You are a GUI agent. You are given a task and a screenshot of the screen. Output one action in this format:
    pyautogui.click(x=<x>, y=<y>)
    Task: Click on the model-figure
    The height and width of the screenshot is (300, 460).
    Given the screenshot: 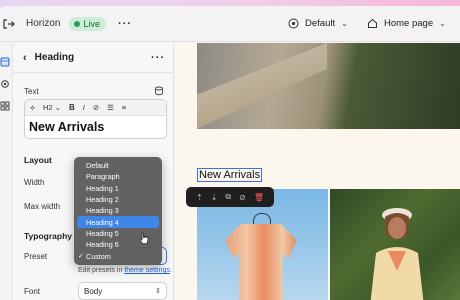 What is the action you would take?
    pyautogui.click(x=397, y=254)
    